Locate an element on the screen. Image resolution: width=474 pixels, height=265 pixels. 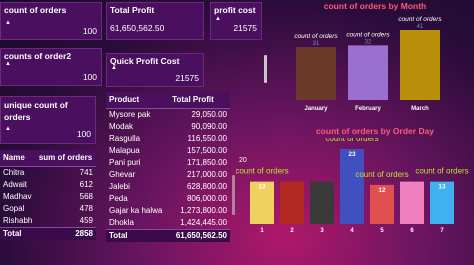
card-value: 61,650,562.50 is located at coordinates (137, 28).